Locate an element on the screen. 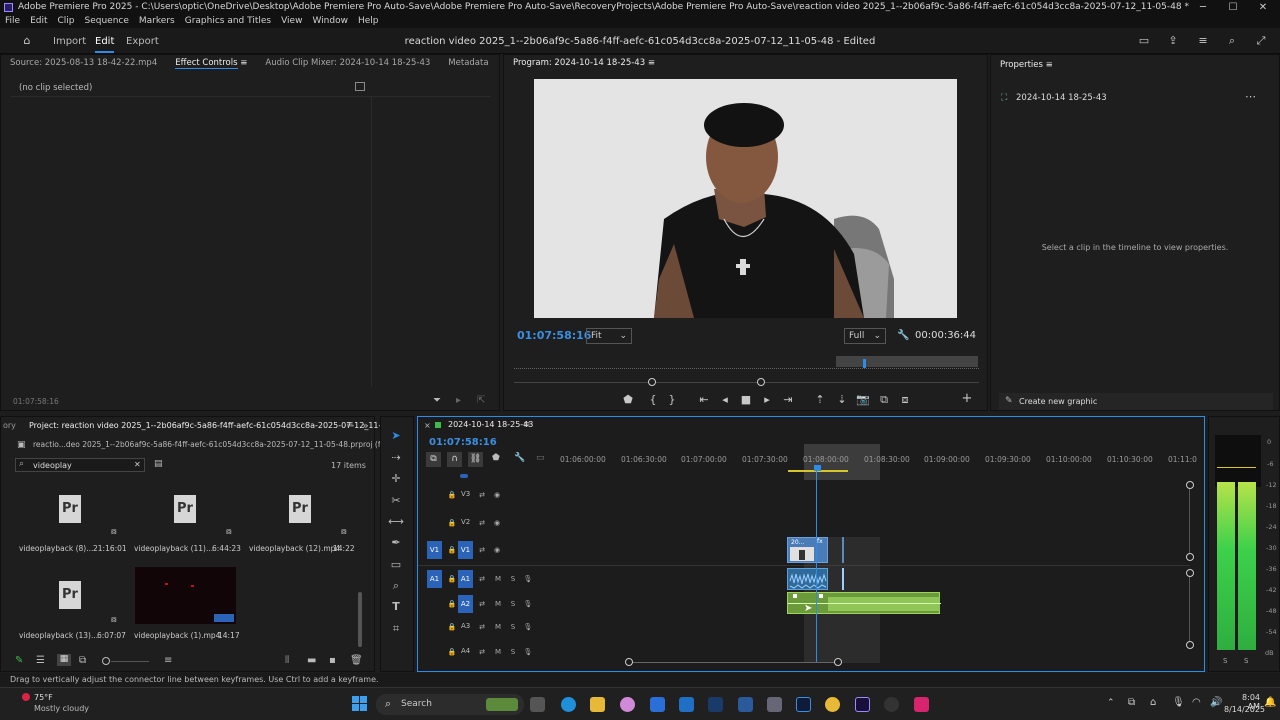  track-name-v2: V2 is located at coordinates (465, 522).